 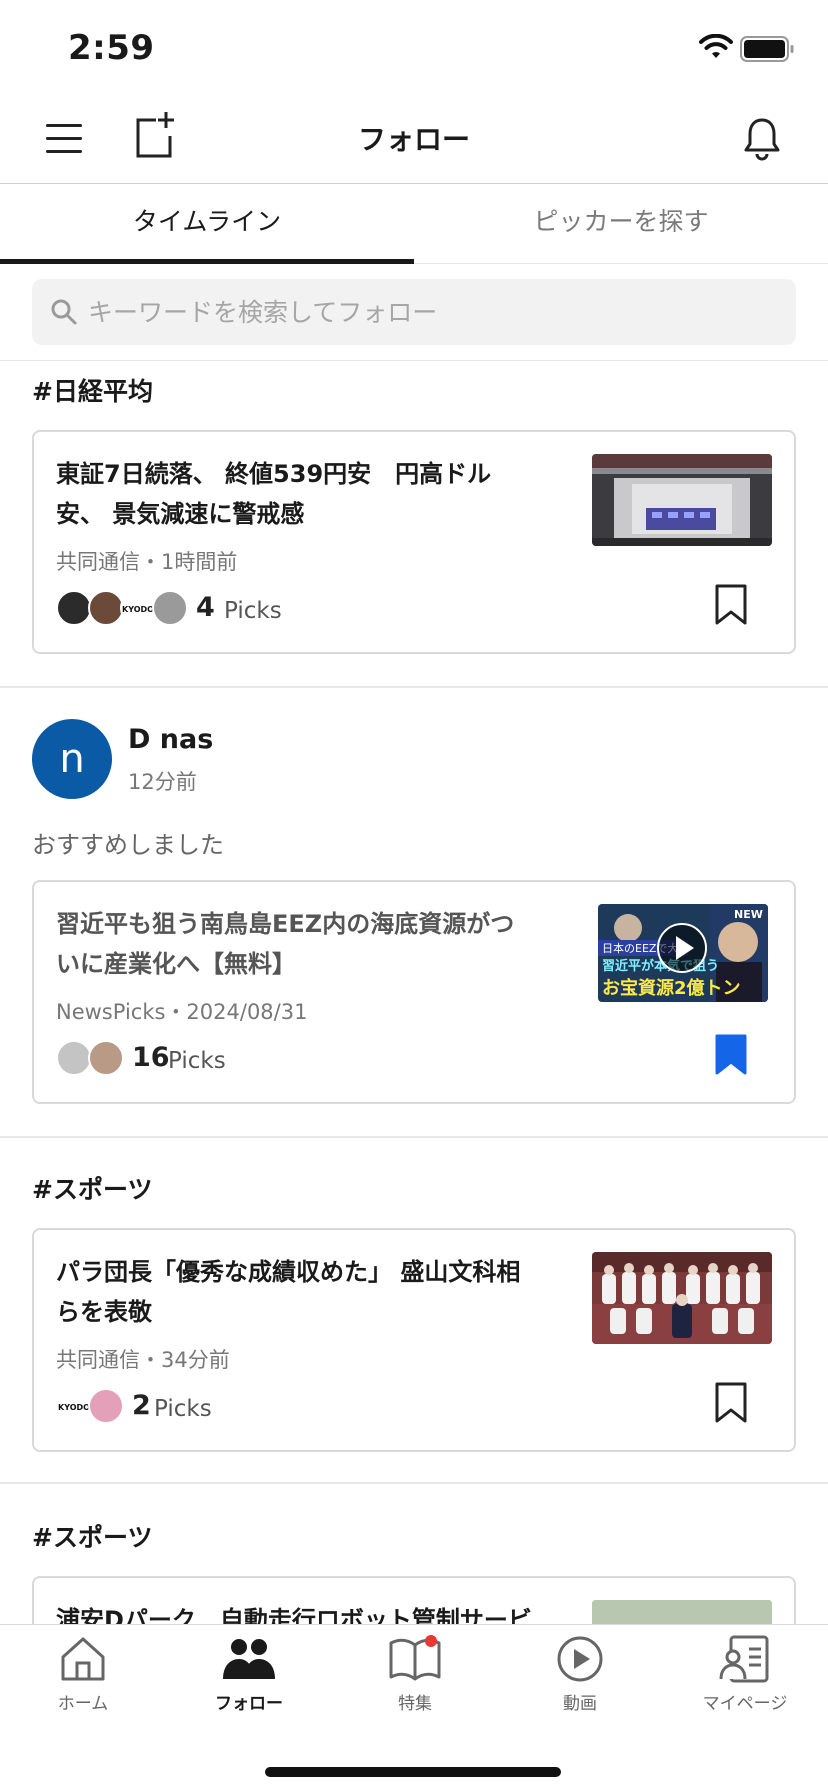 I want to click on status-time: 2:59, so click(x=111, y=48).